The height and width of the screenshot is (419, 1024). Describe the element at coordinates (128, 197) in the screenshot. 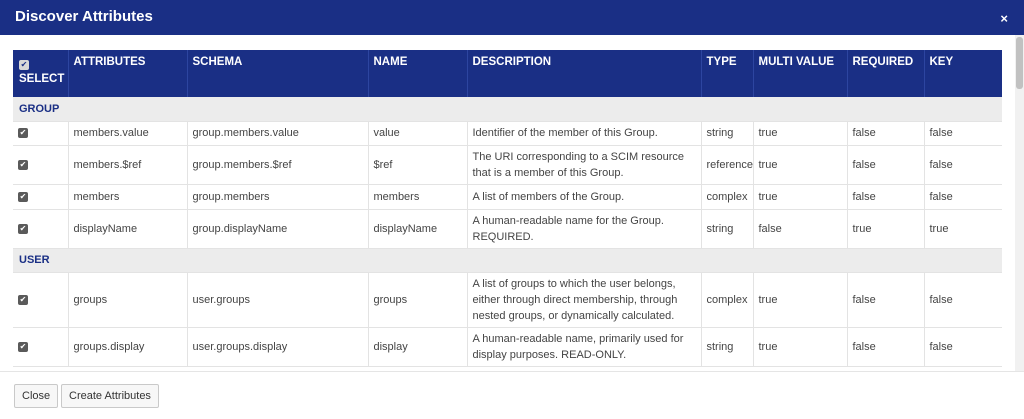

I see `cell-attribute: members` at that location.